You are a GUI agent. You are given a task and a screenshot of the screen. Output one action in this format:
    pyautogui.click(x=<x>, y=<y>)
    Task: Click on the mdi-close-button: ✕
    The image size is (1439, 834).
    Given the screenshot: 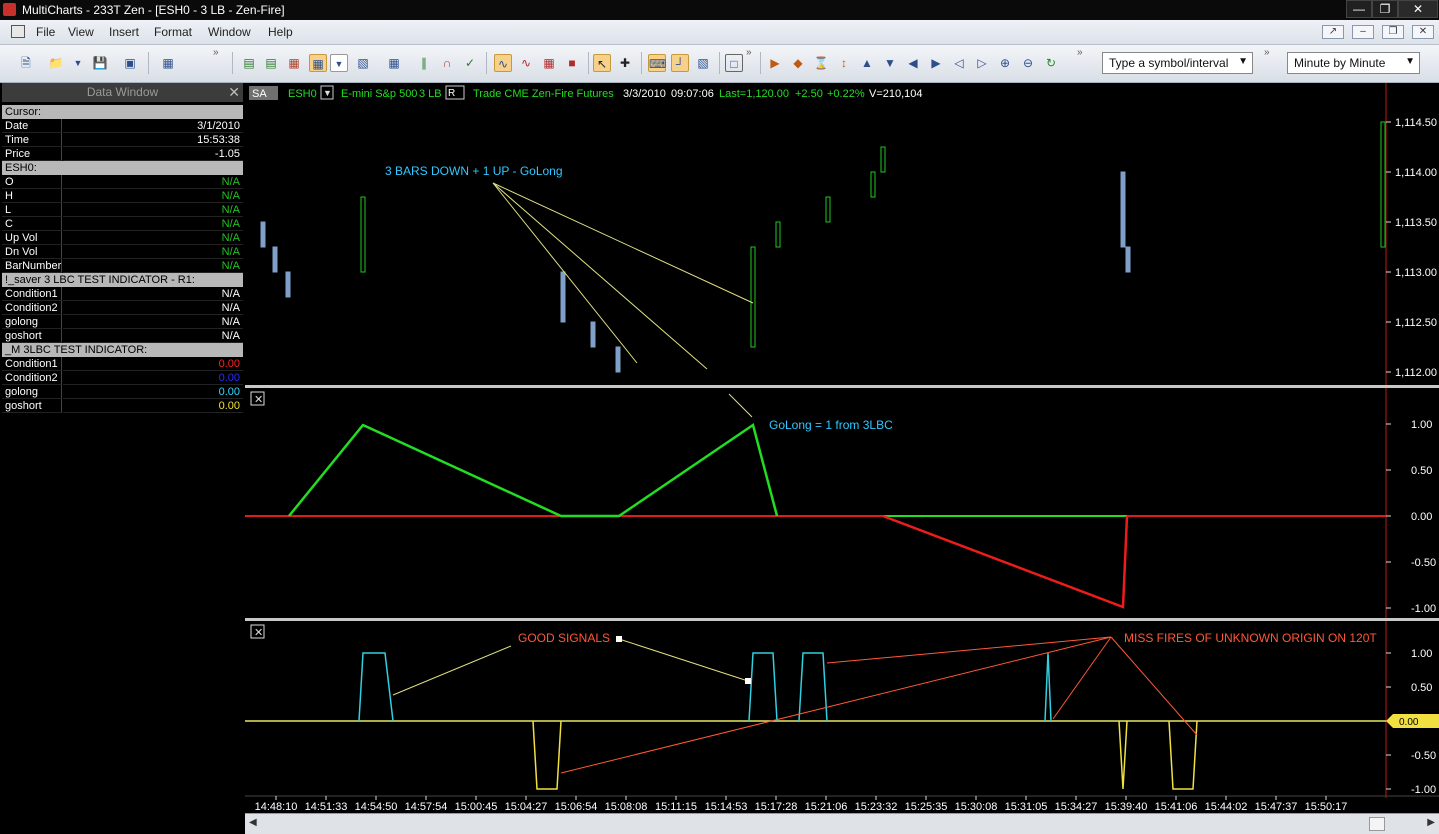 What is the action you would take?
    pyautogui.click(x=1423, y=32)
    